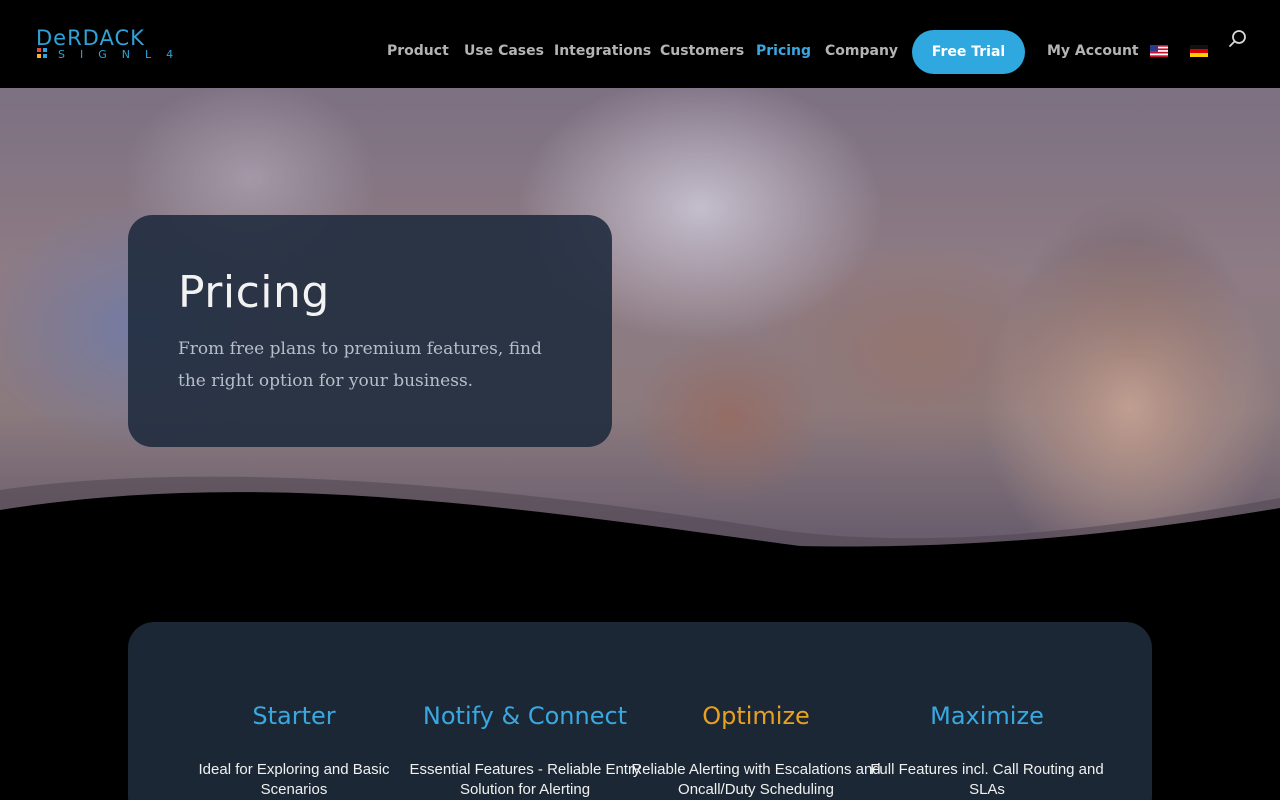 The image size is (1280, 800). I want to click on nav-integrations: Integrations, so click(602, 51).